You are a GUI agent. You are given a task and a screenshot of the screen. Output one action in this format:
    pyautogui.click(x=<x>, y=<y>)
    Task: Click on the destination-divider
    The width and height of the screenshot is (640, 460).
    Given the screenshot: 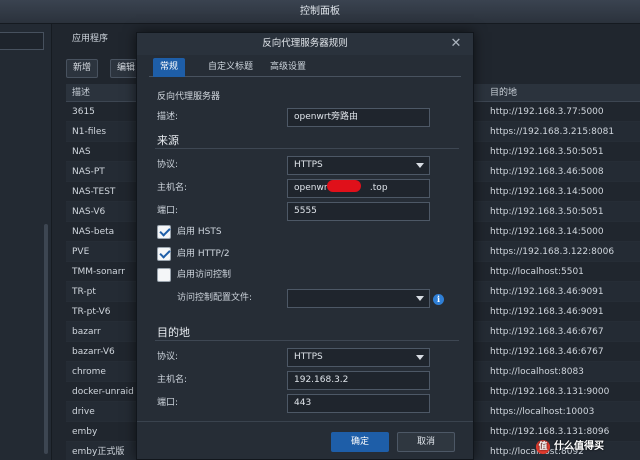 What is the action you would take?
    pyautogui.click(x=307, y=340)
    